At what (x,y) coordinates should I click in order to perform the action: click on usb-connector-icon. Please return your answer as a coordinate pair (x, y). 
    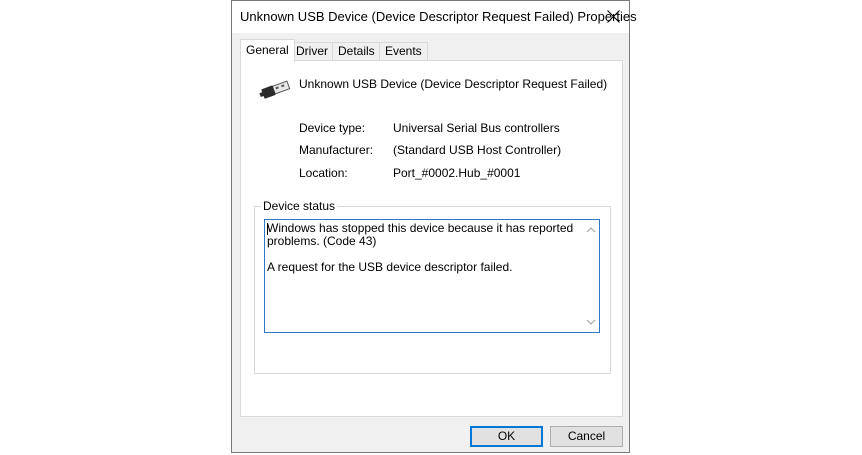
    Looking at the image, I should click on (275, 89).